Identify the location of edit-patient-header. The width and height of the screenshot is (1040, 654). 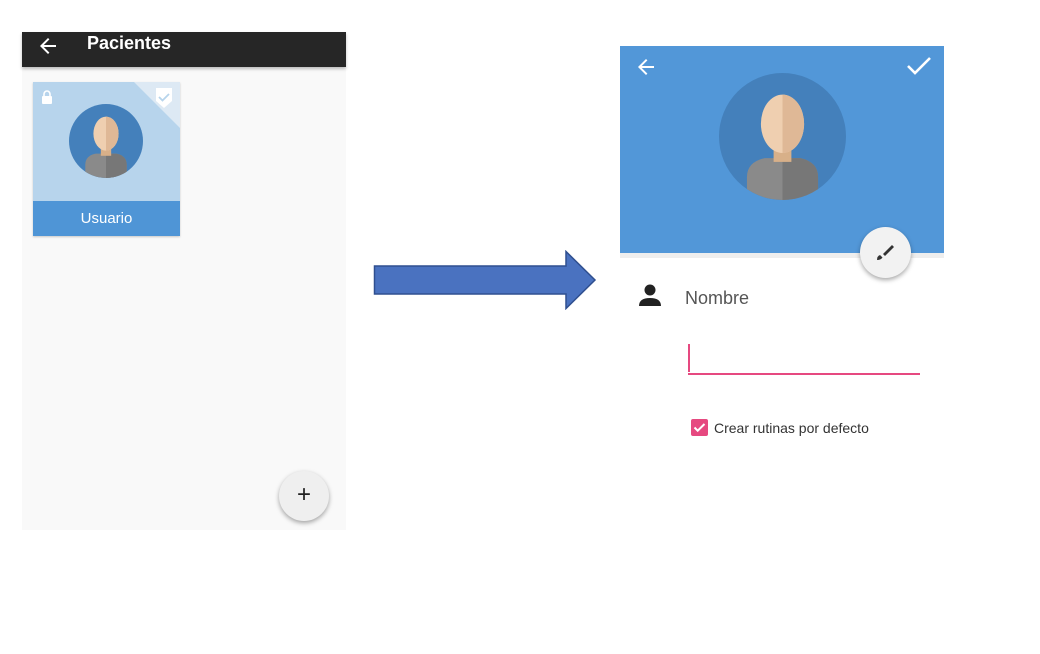
(782, 149).